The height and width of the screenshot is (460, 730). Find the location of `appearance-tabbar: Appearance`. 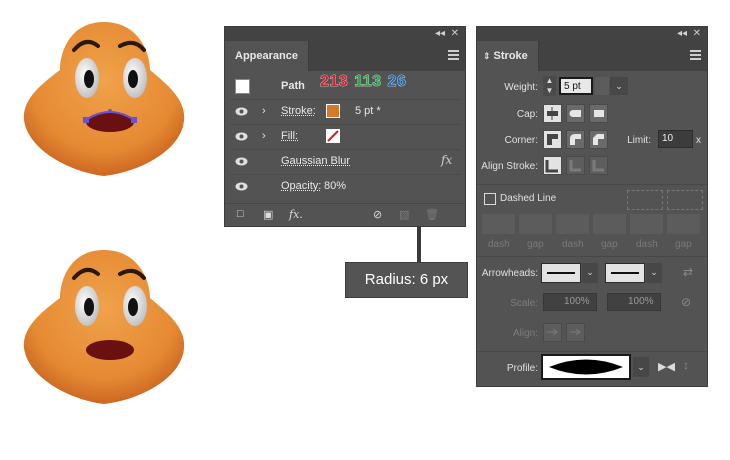

appearance-tabbar: Appearance is located at coordinates (345, 56).